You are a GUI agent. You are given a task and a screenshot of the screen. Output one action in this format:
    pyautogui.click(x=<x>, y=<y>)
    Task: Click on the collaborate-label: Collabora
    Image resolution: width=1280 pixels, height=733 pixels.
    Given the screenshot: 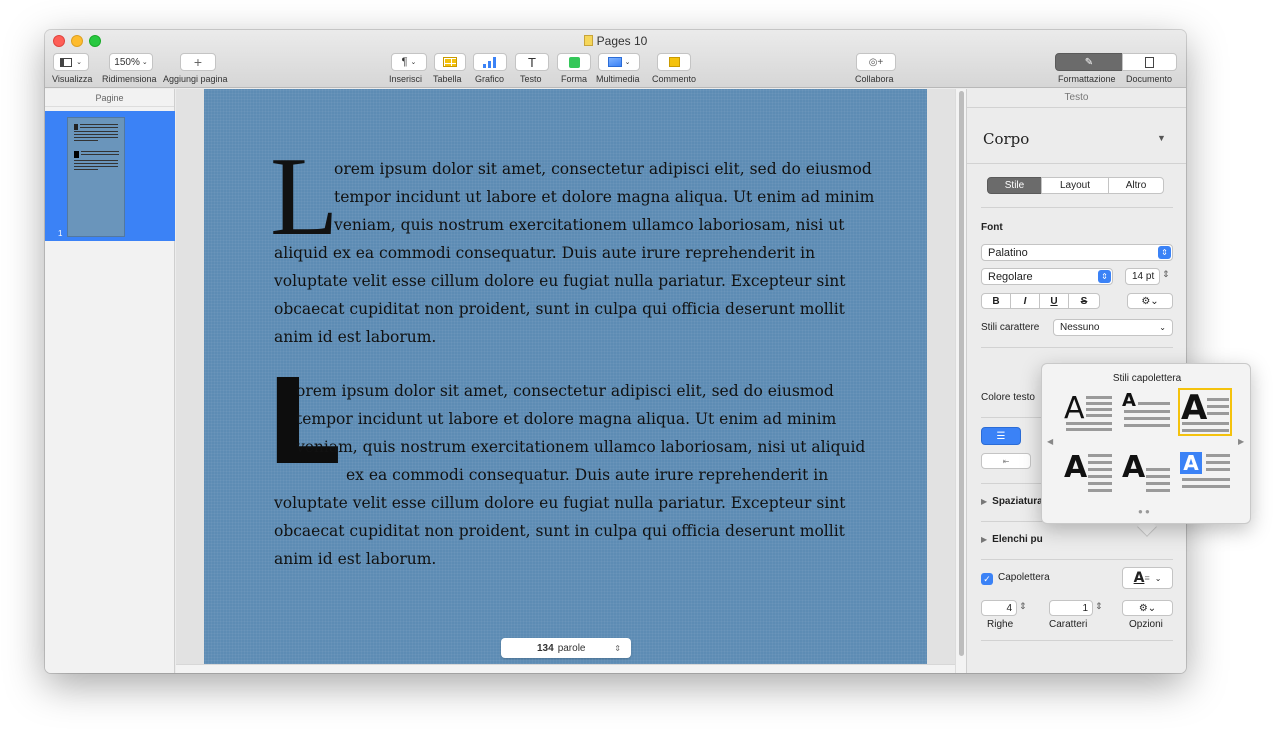 What is the action you would take?
    pyautogui.click(x=874, y=79)
    